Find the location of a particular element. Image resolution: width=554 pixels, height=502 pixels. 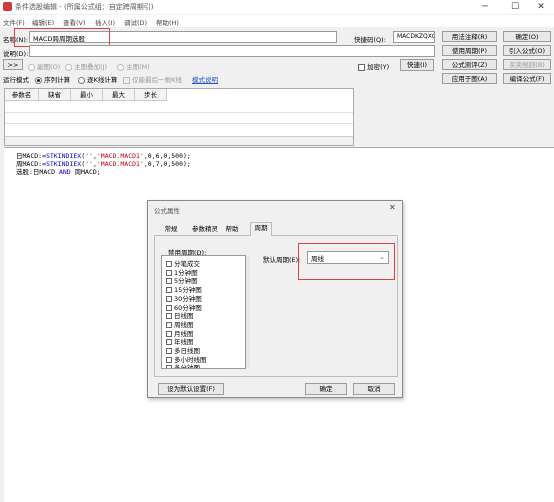

compile-formula-button: 编译公式(F) is located at coordinates (527, 78).